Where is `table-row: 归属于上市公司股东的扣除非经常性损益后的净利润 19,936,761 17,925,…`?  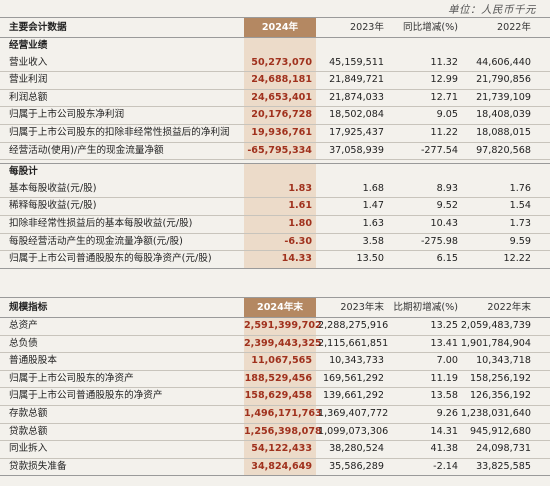
table-row: 归属于上市公司股东的扣除非经常性损益后的净利润 19,936,761 17,925,… is located at coordinates (275, 133).